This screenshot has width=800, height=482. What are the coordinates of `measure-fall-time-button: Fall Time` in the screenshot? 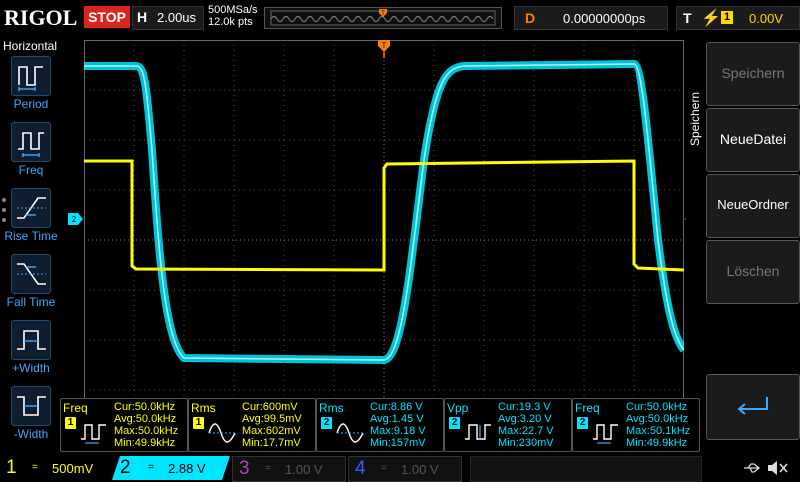 It's located at (31, 286).